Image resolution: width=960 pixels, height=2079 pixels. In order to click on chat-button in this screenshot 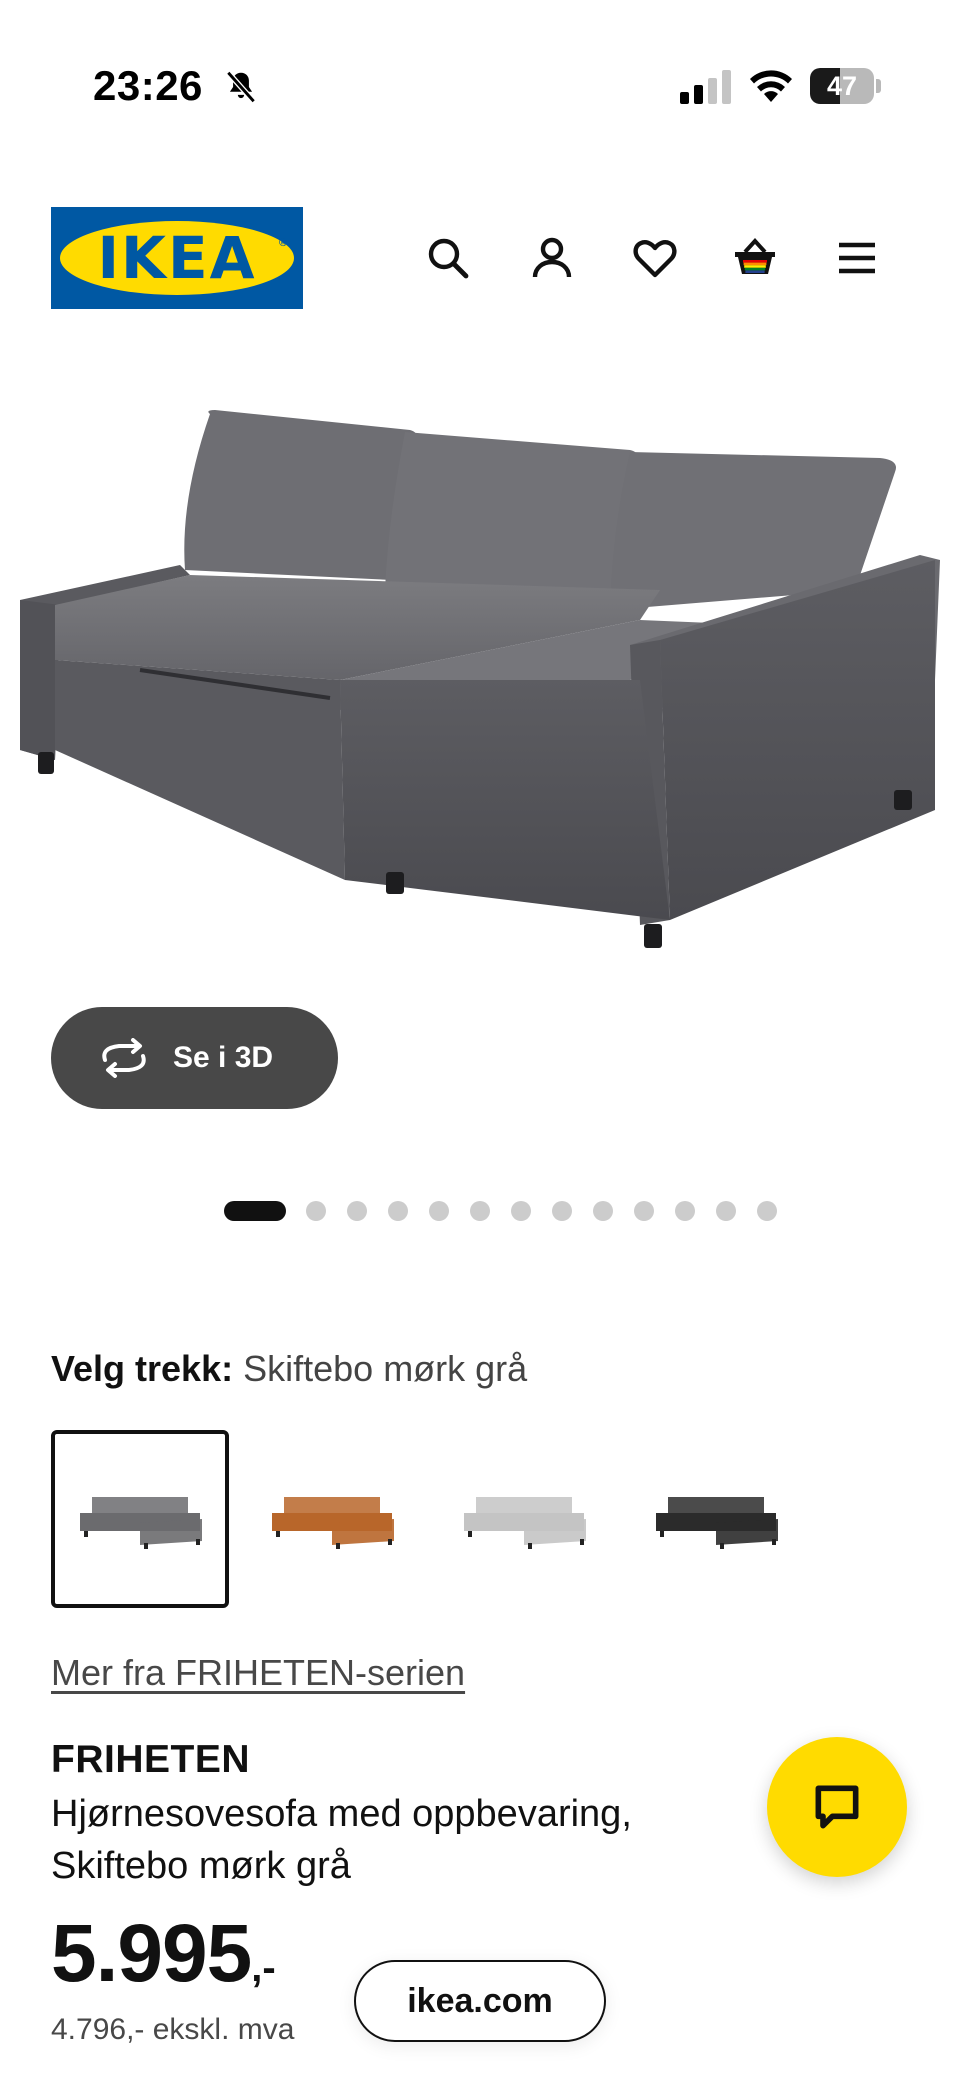, I will do `click(837, 1807)`.